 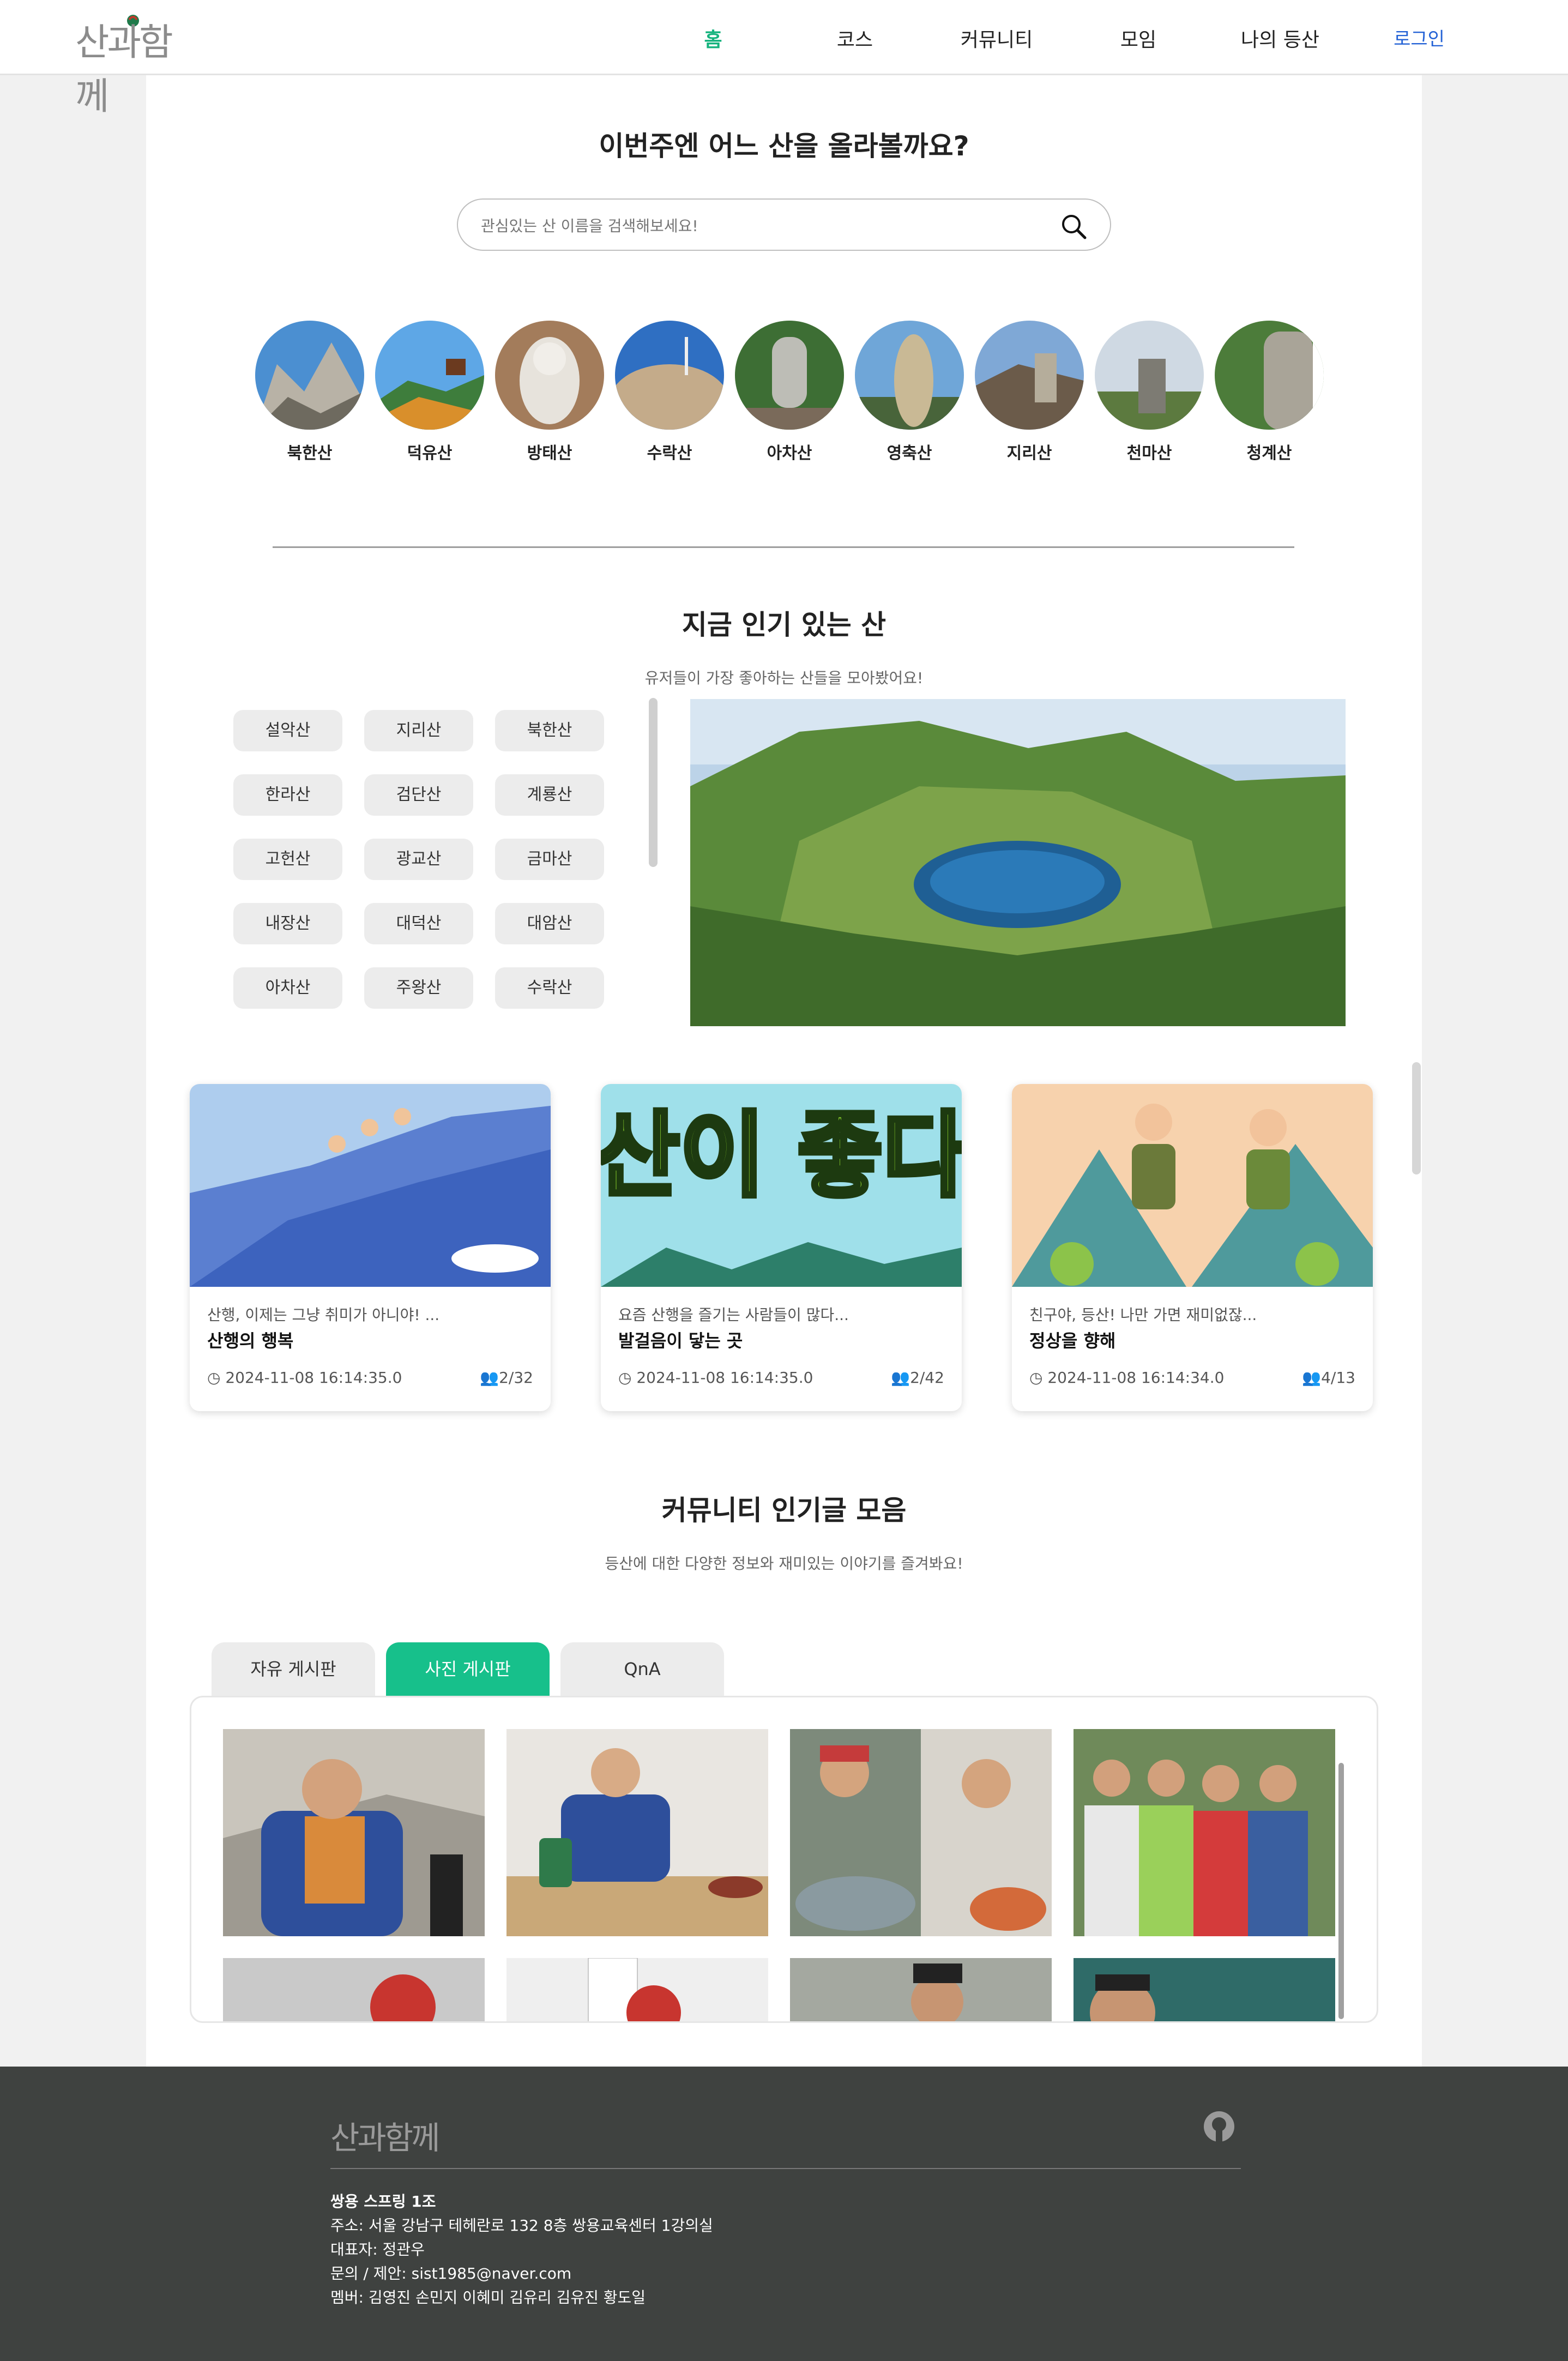 What do you see at coordinates (784, 1564) in the screenshot?
I see `community-section-subtitle: 등산에 대한 다양한 정보와 재미있는 이야기를 즐겨봐요!` at bounding box center [784, 1564].